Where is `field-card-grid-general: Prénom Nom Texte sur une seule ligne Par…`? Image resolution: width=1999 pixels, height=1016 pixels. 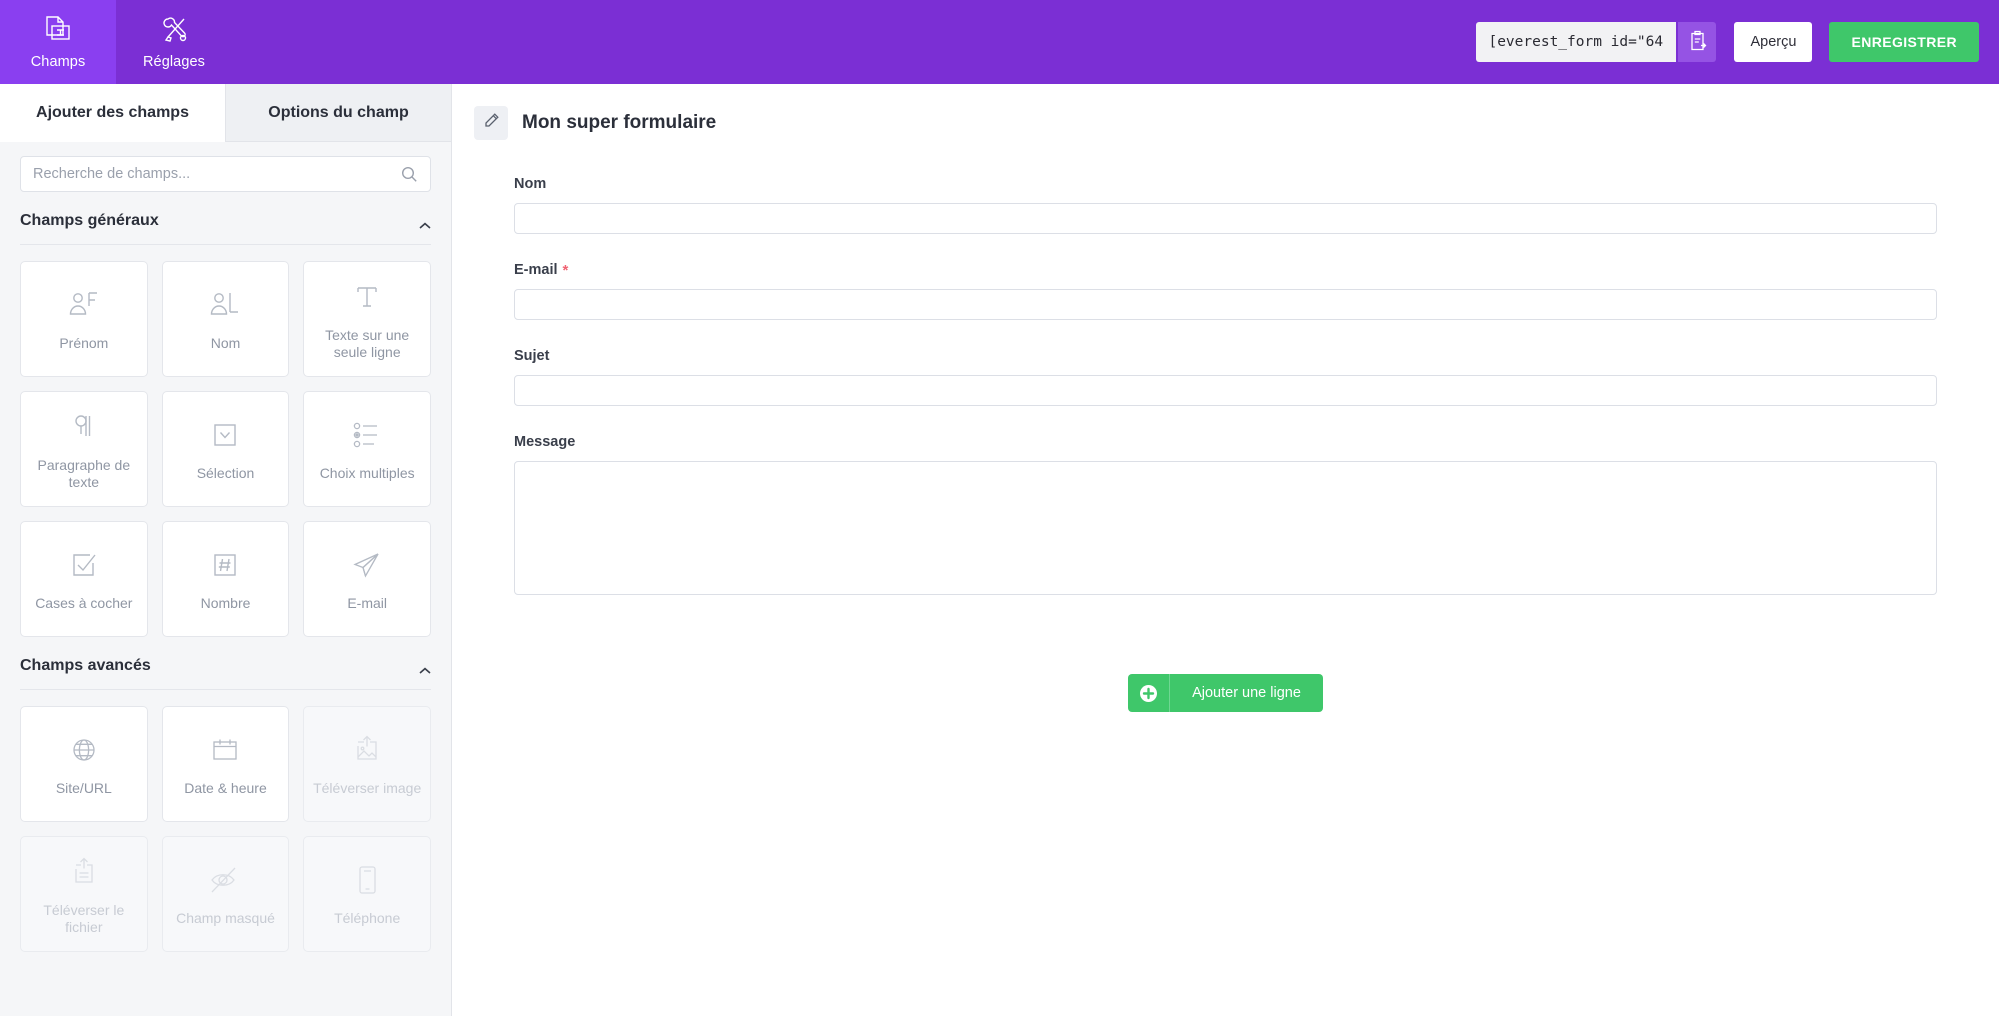 field-card-grid-general: Prénom Nom Texte sur une seule ligne Par… is located at coordinates (225, 441).